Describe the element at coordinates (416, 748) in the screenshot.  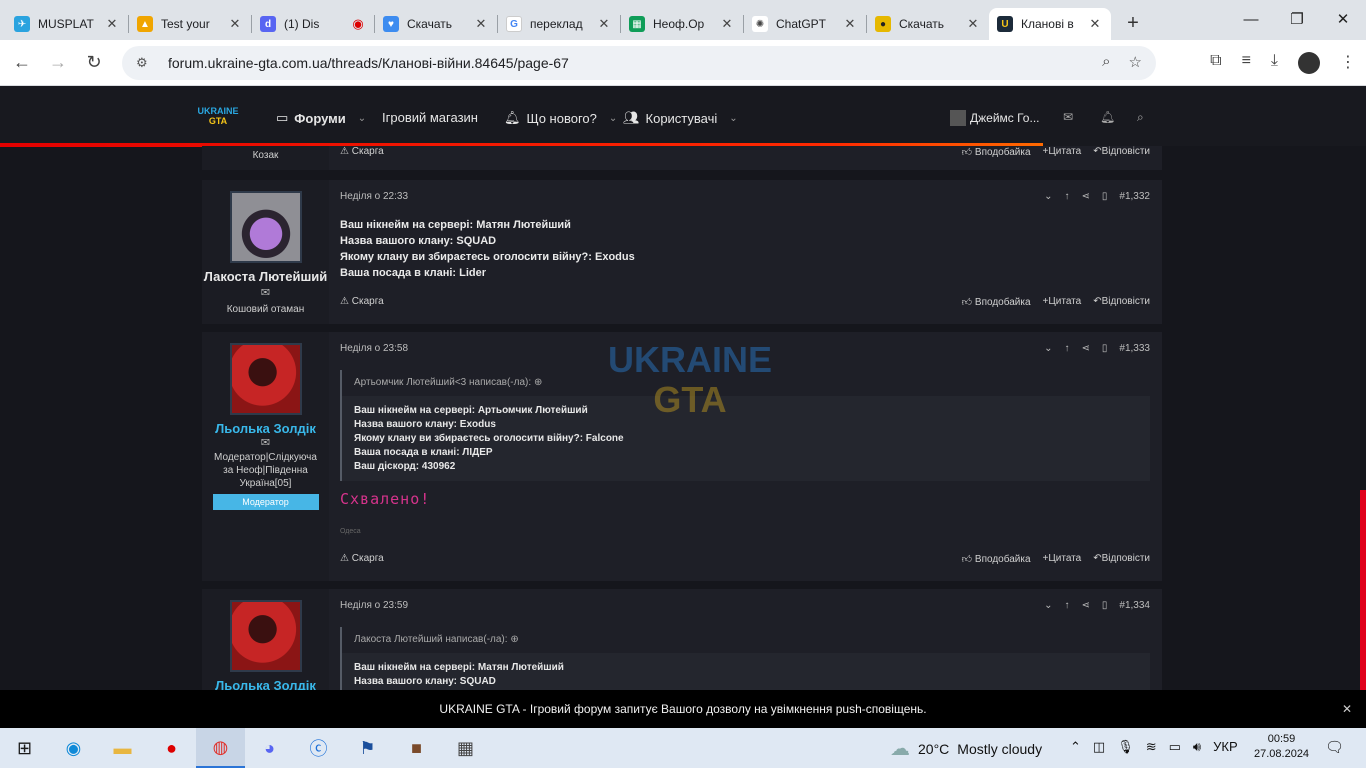
I see `game-icon: ■` at that location.